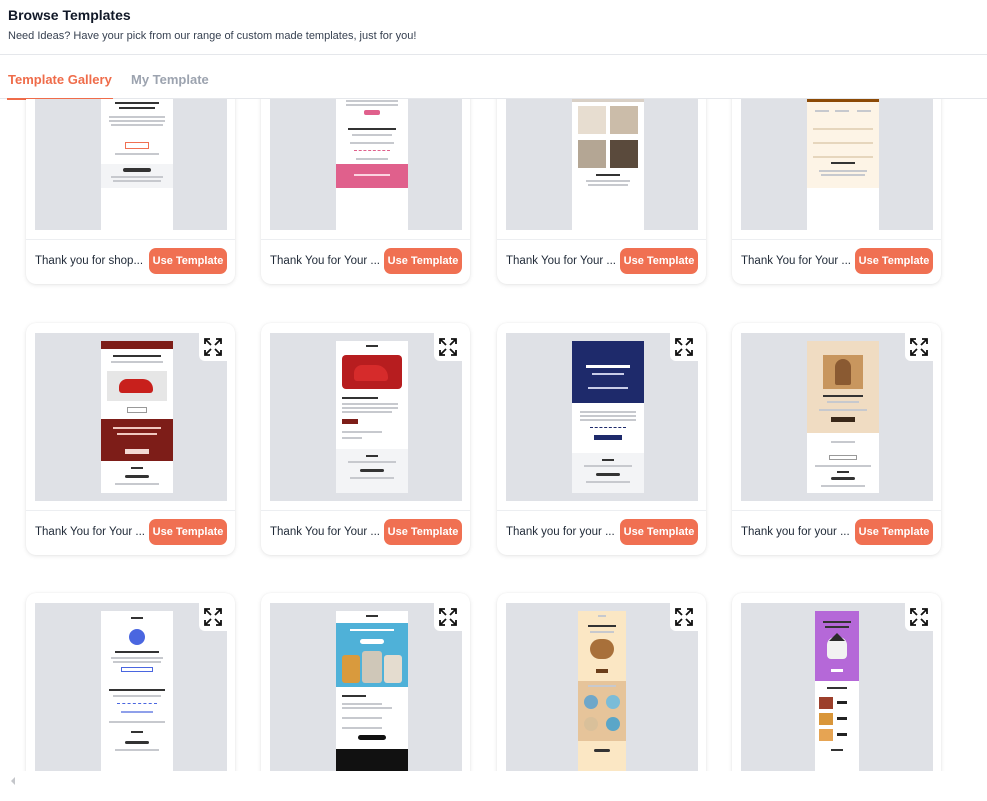  What do you see at coordinates (170, 79) in the screenshot?
I see `tab-my-template: My Template` at bounding box center [170, 79].